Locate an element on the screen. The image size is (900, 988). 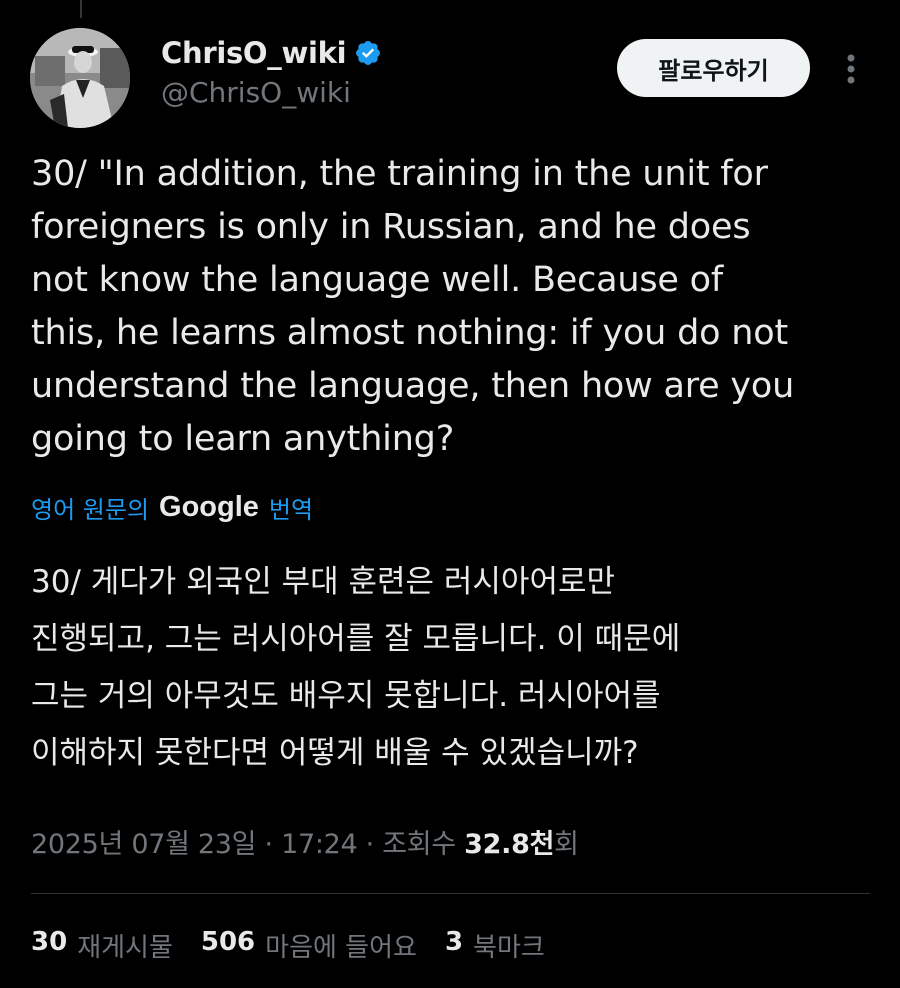
reposts-stat: 30 재게시물 is located at coordinates (102, 945).